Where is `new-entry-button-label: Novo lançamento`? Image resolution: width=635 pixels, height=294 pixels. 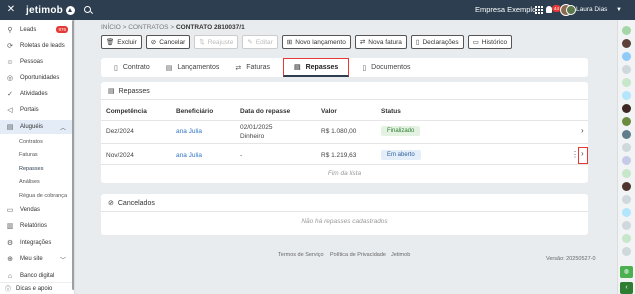
new-entry-button-label: Novo lançamento is located at coordinates (320, 42).